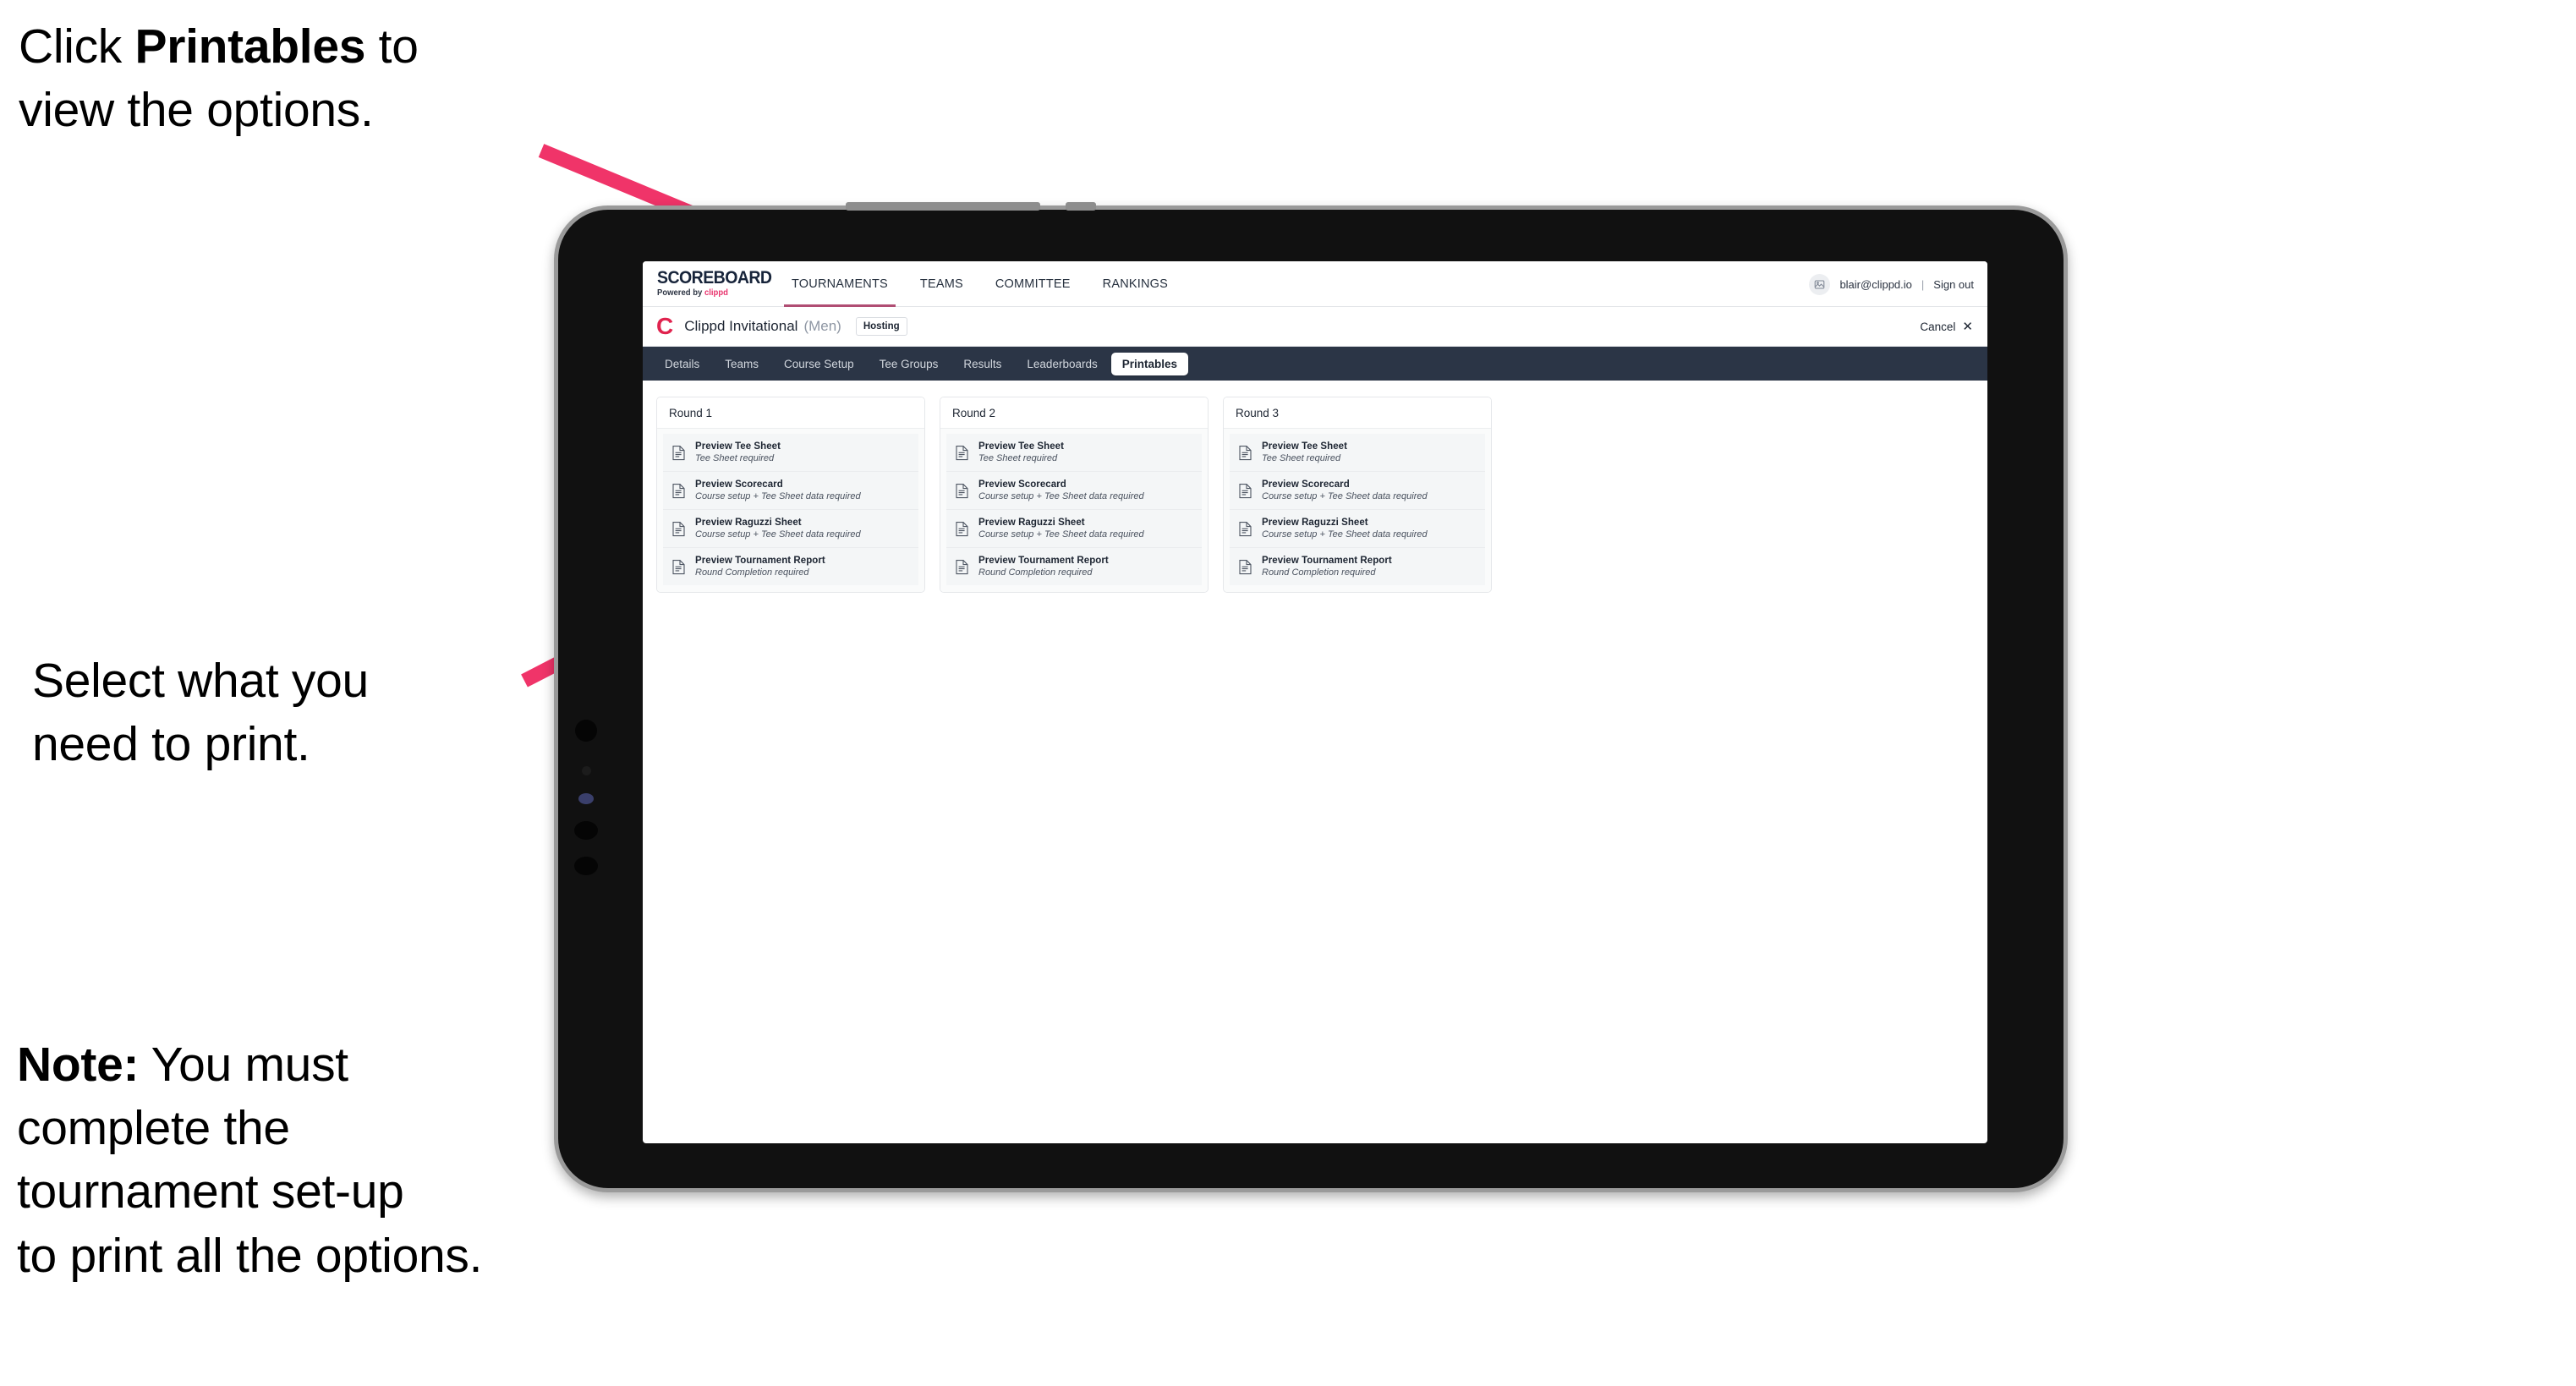  Describe the element at coordinates (586, 731) in the screenshot. I see `tablet-side-button-top` at that location.